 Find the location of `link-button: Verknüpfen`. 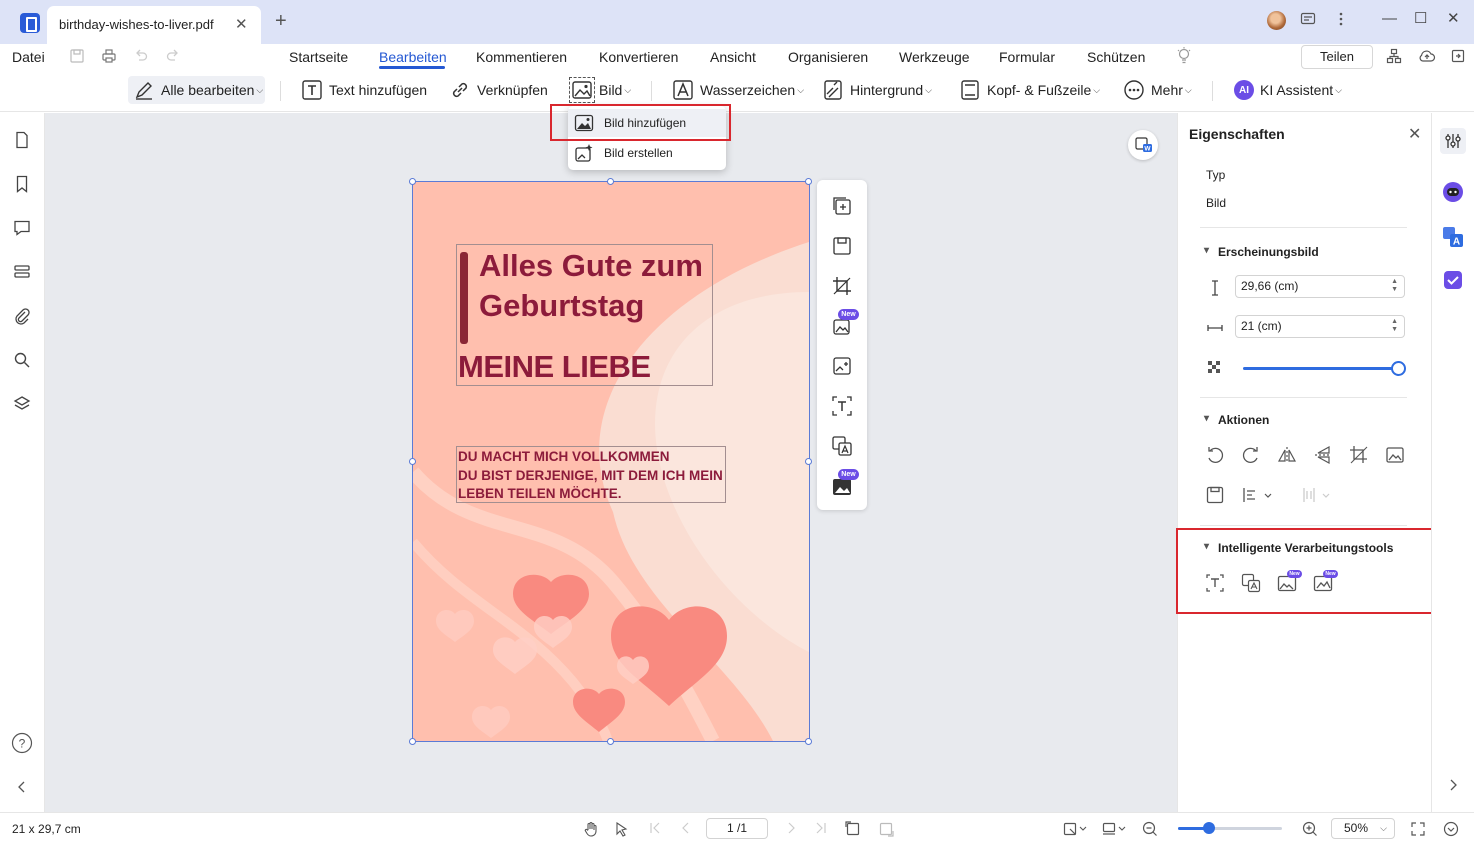

link-button: Verknüpfen is located at coordinates (498, 90).